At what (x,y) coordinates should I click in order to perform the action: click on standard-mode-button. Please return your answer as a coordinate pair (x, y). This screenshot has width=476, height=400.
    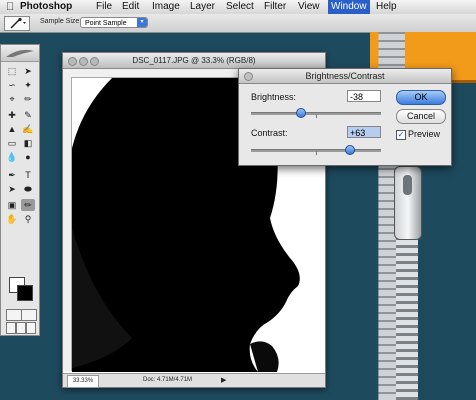
    Looking at the image, I should click on (14, 315).